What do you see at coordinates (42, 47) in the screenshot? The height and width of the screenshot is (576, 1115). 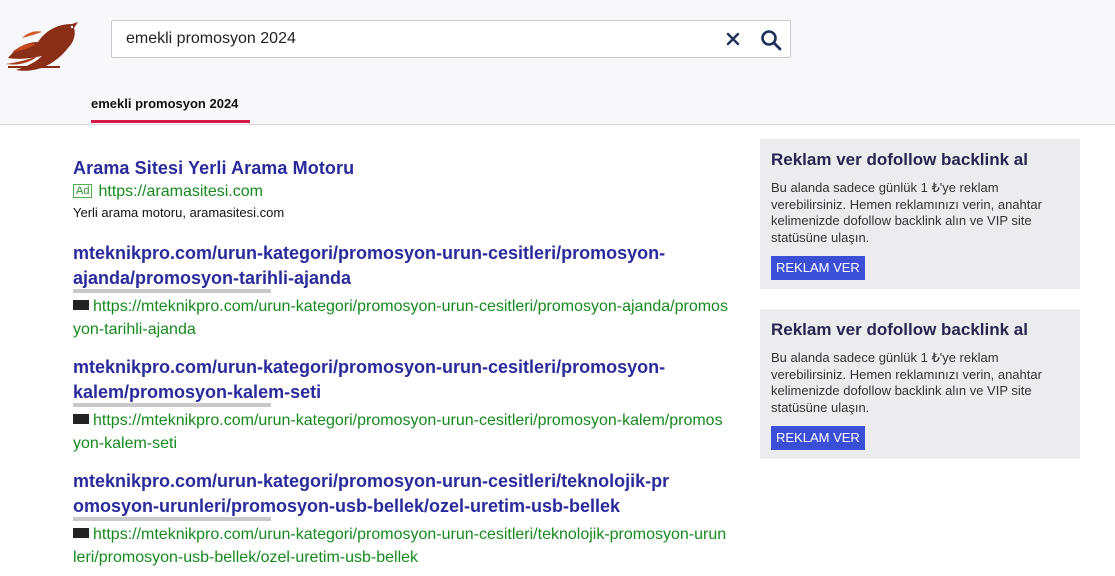 I see `site-logo` at bounding box center [42, 47].